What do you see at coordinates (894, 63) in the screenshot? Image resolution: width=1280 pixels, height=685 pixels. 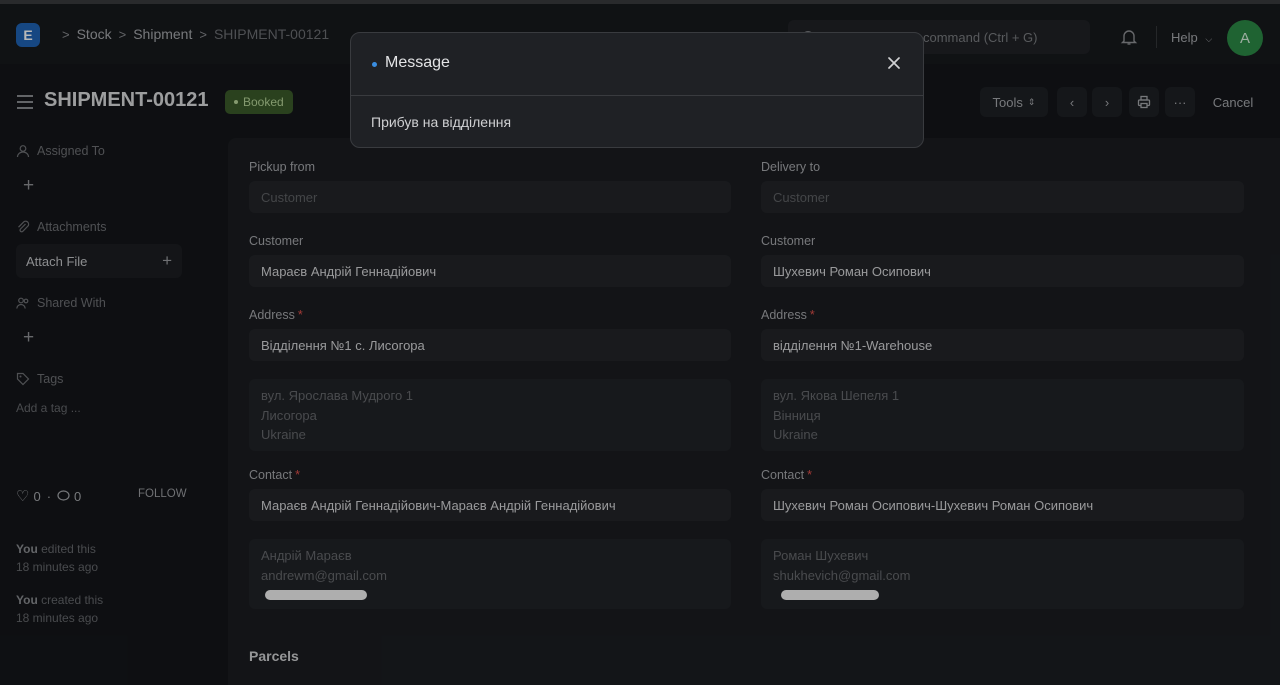 I see `close-icon` at bounding box center [894, 63].